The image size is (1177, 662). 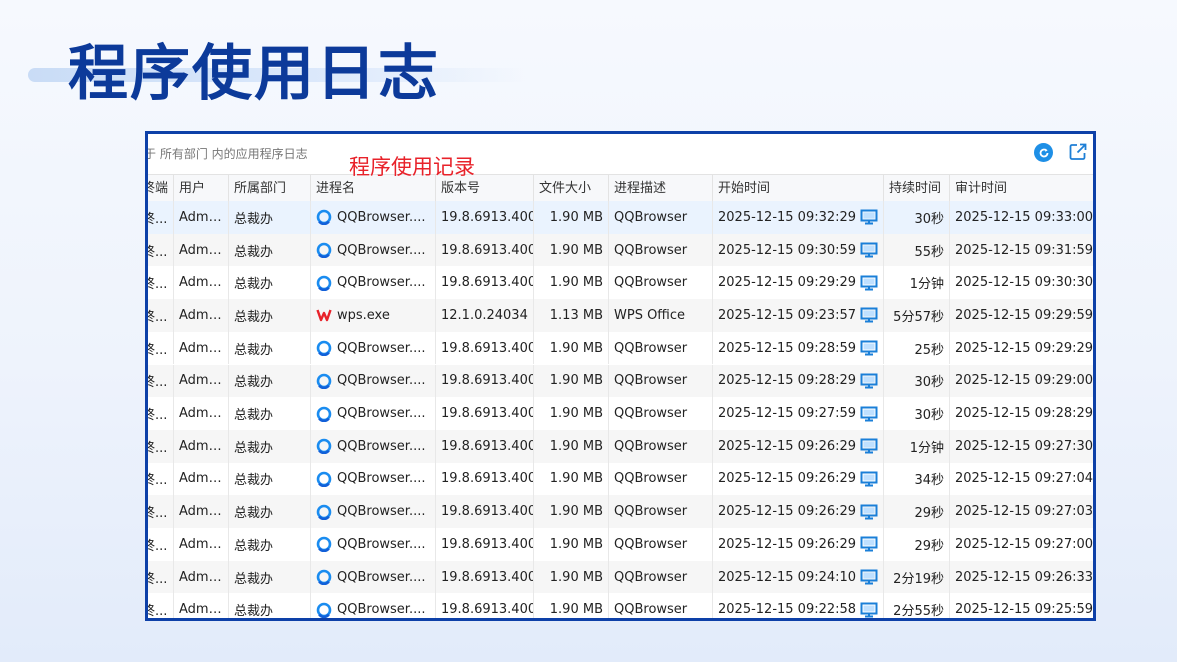 I want to click on column-header-start-time: 开始时间, so click(x=798, y=188).